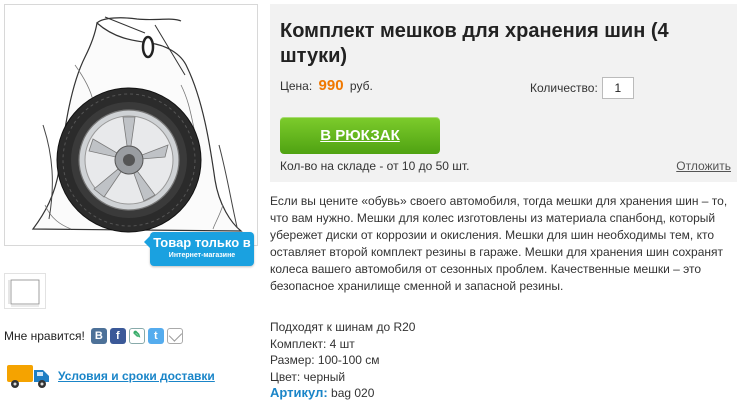 The height and width of the screenshot is (415, 740). I want to click on spec-line: Комплект: 4 шт, so click(312, 343).